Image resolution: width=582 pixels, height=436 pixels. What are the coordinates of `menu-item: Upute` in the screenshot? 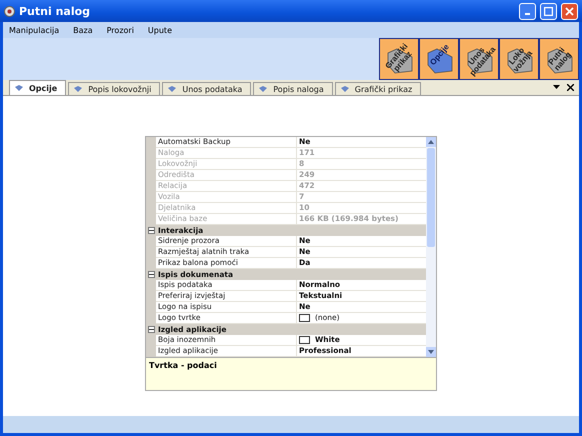 It's located at (160, 30).